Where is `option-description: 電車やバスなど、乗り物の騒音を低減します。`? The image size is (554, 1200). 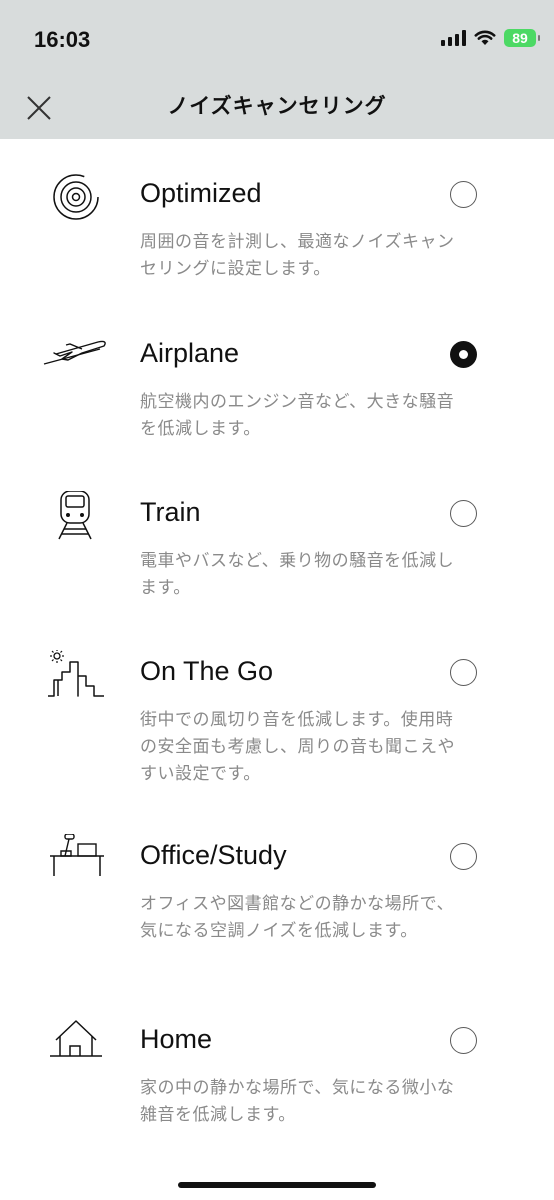 option-description: 電車やバスなど、乗り物の騒音を低減します。 is located at coordinates (297, 574).